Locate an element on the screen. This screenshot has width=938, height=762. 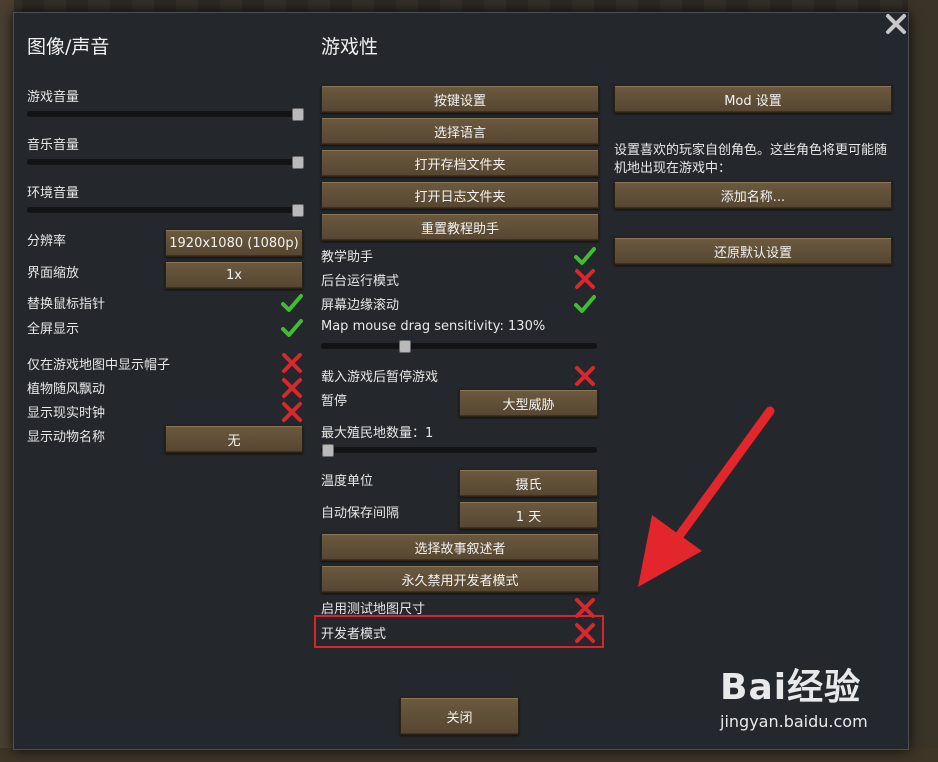
pause-on-load-label: 载入游戏后暂停游戏 is located at coordinates (380, 377).